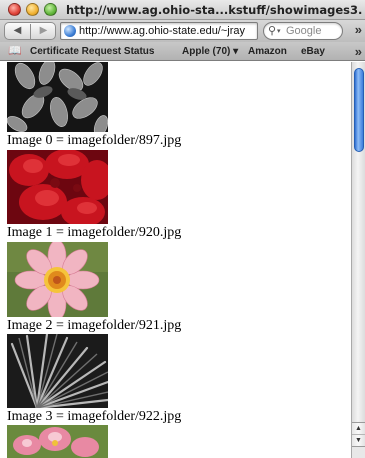  Describe the element at coordinates (358, 260) in the screenshot. I see `vertical-scrollbar: ▲ ▼` at that location.